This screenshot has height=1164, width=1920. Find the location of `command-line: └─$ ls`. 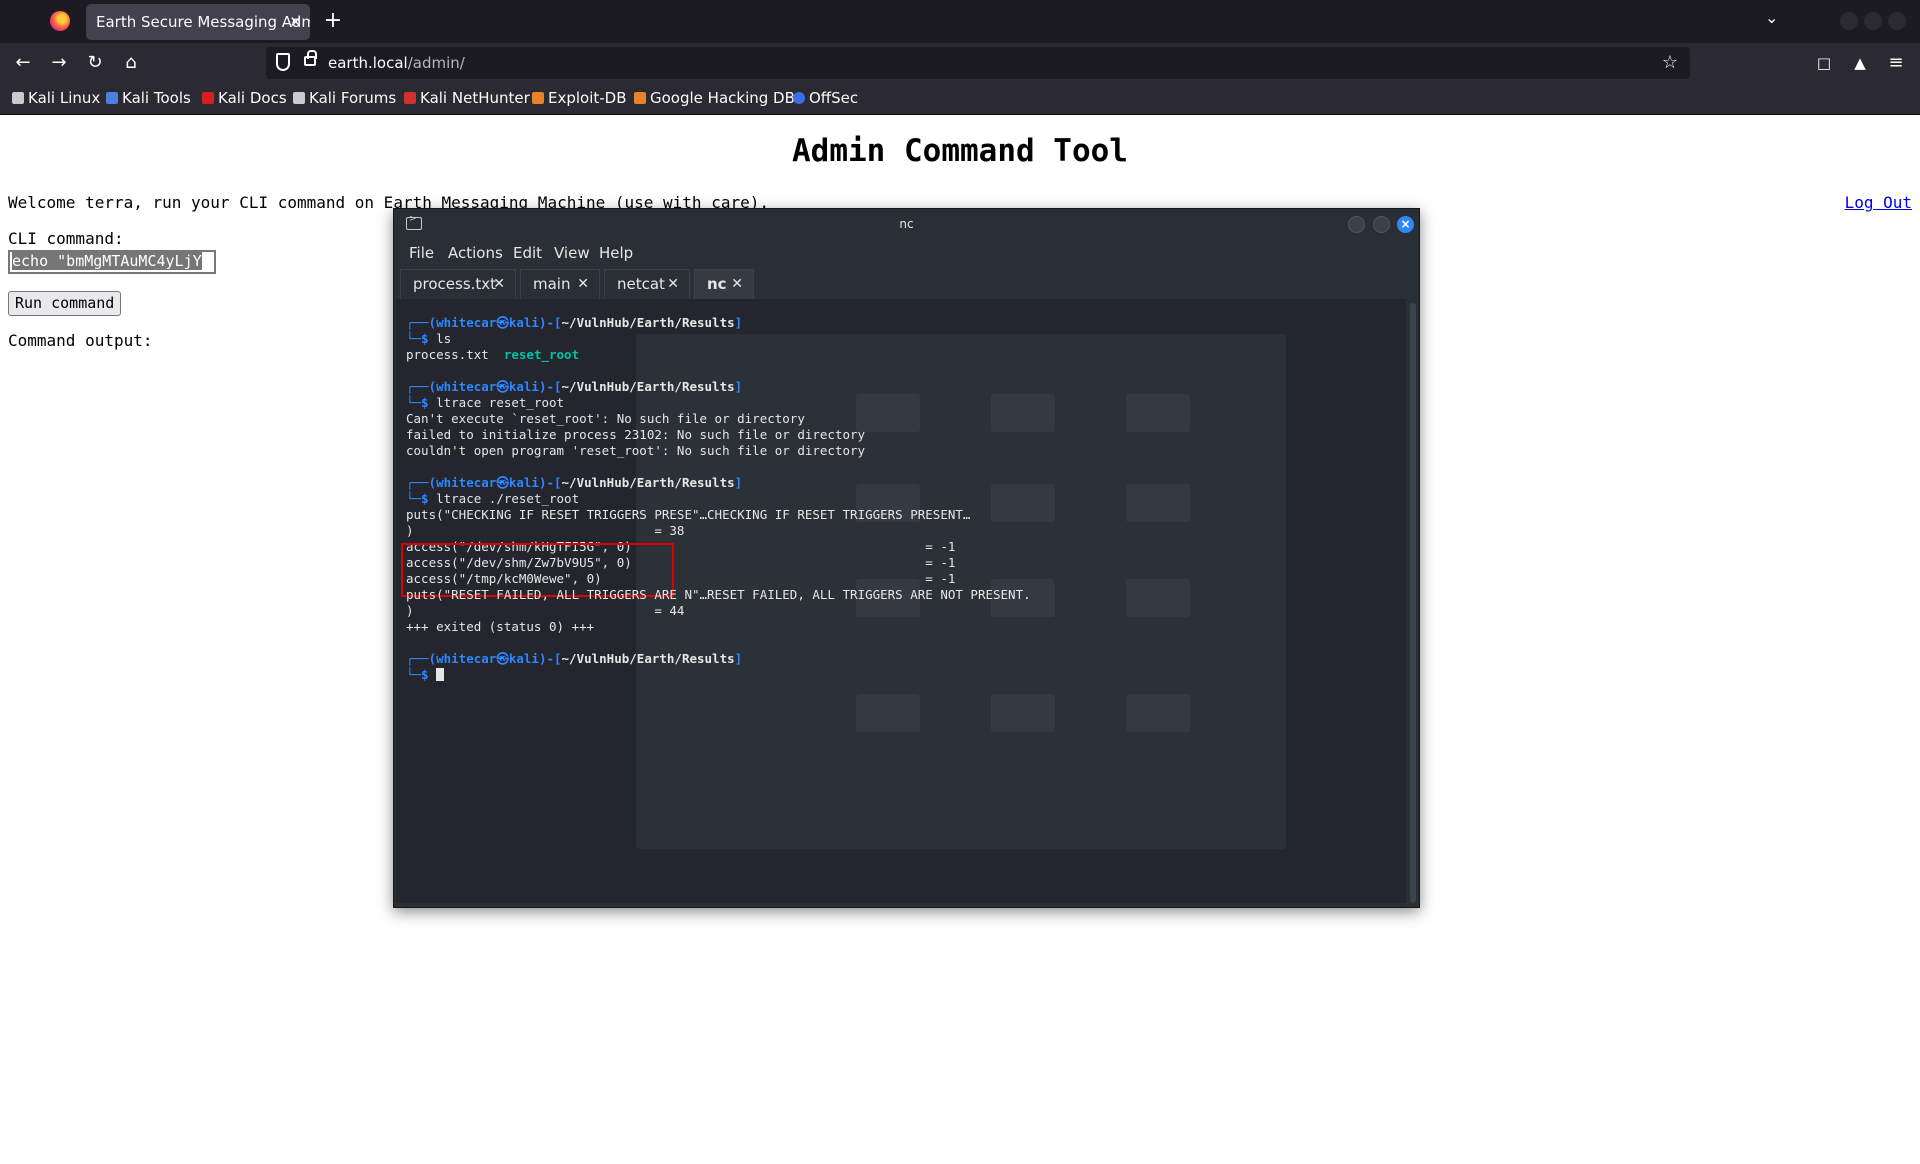

command-line: └─$ ls is located at coordinates (429, 338).